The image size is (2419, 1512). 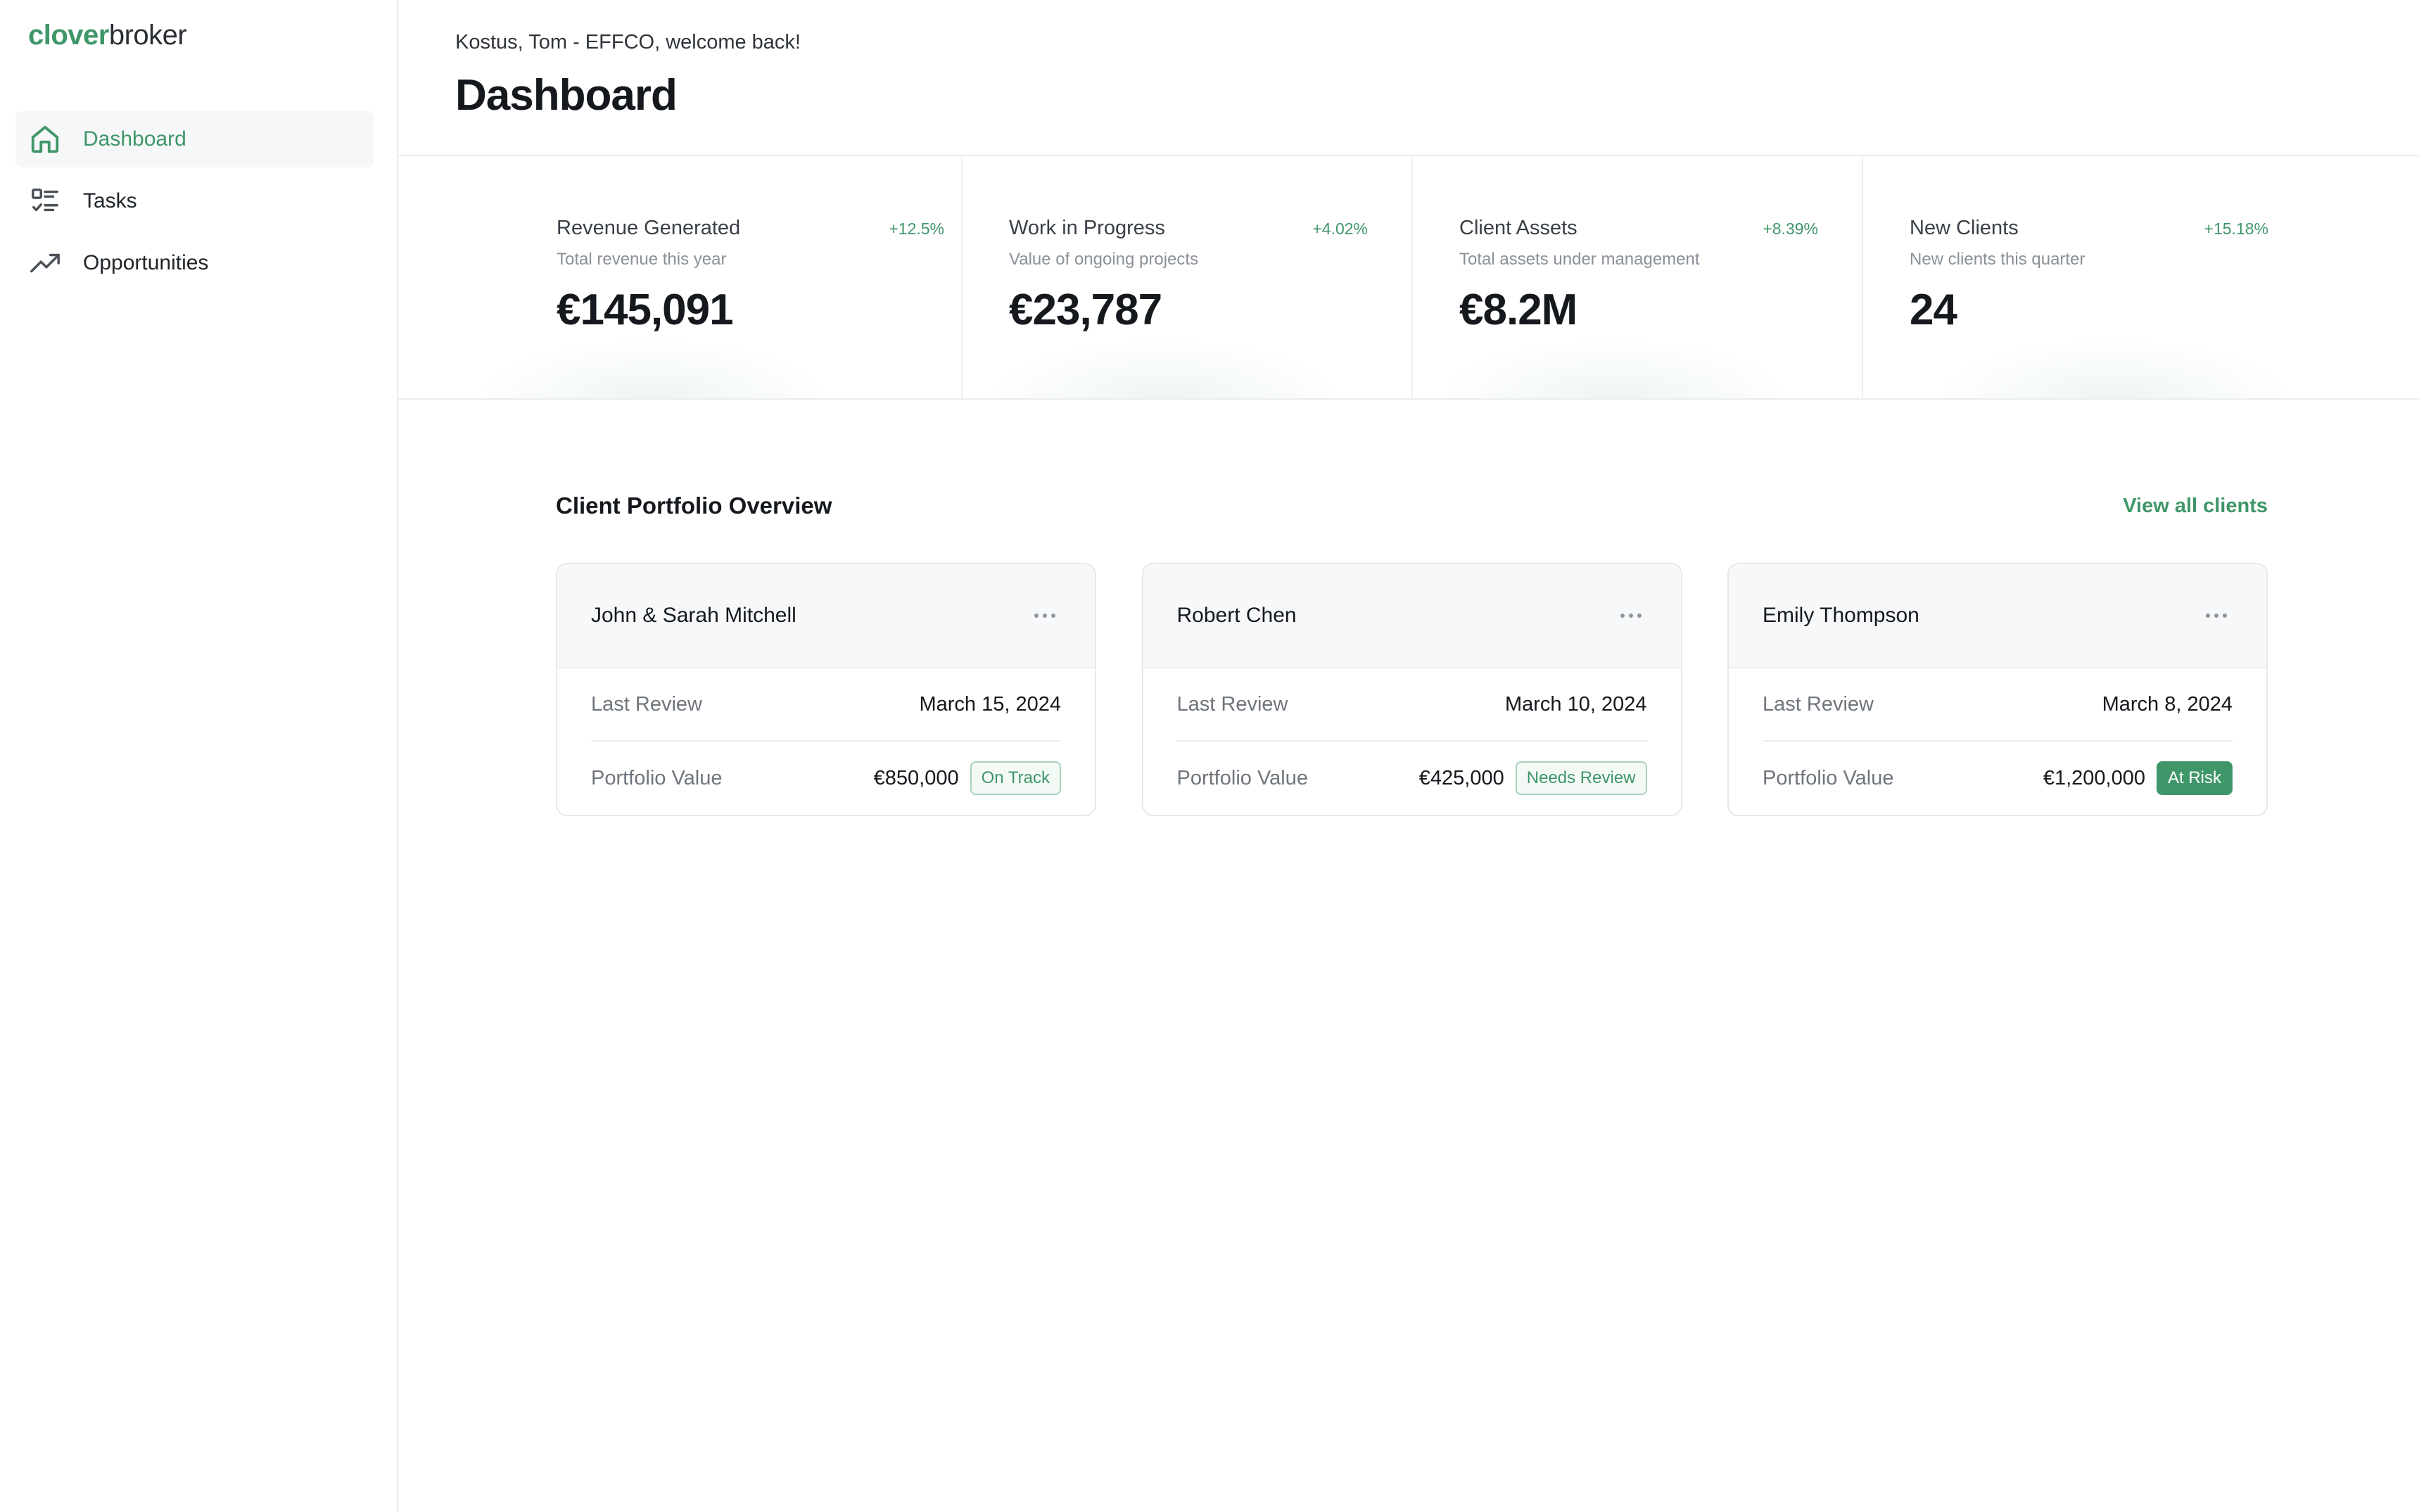 What do you see at coordinates (1998, 616) in the screenshot?
I see `client-card-header: Emily Thompson` at bounding box center [1998, 616].